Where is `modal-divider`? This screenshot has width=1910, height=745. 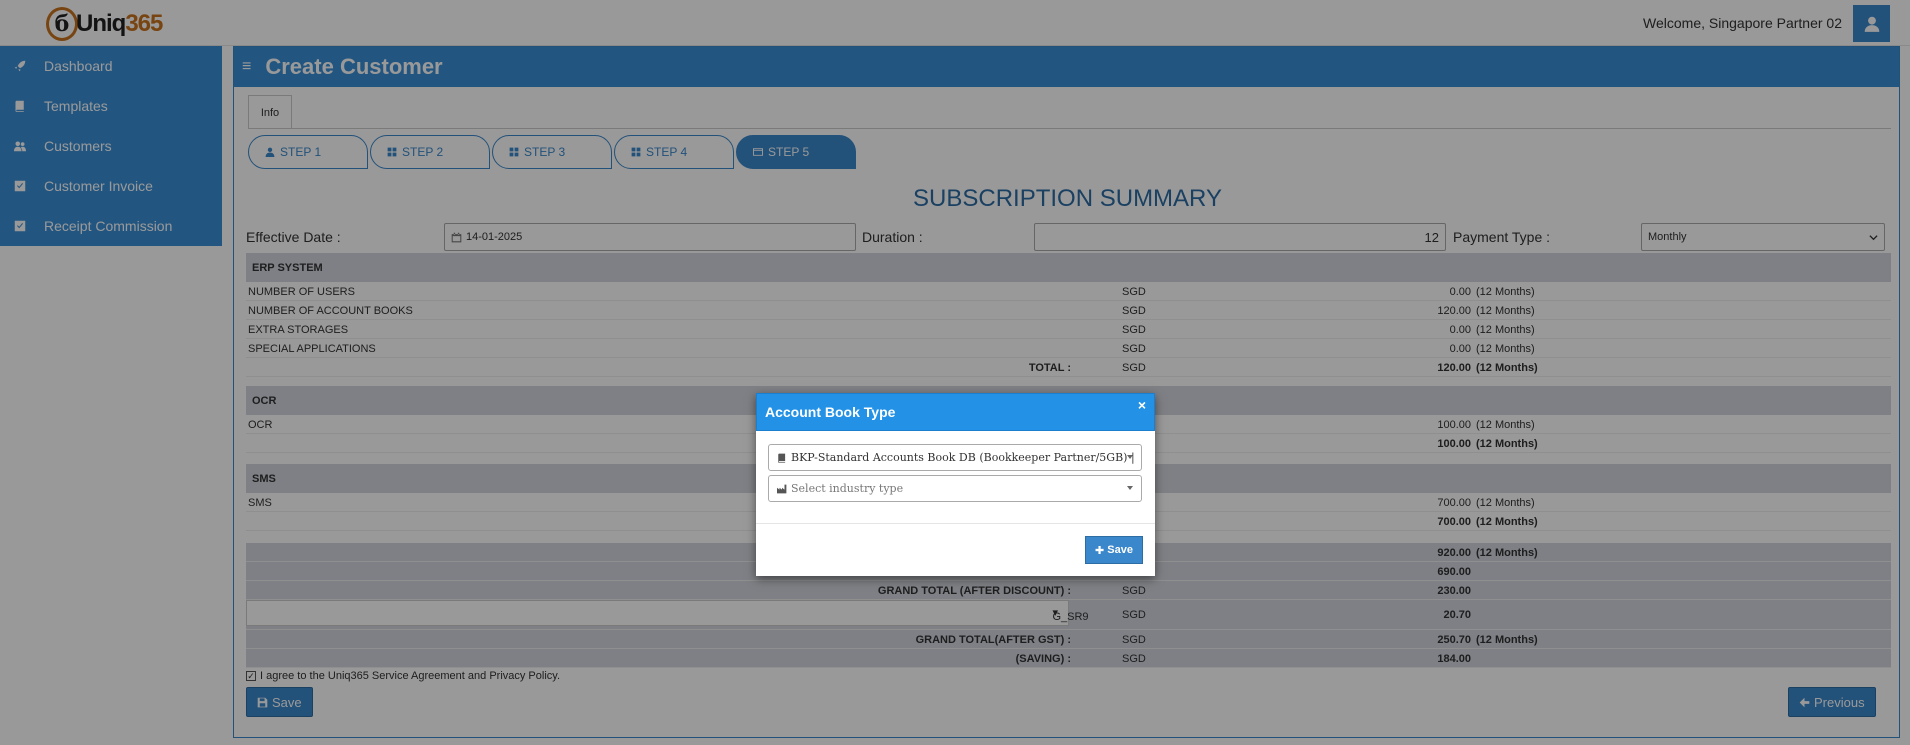 modal-divider is located at coordinates (955, 523).